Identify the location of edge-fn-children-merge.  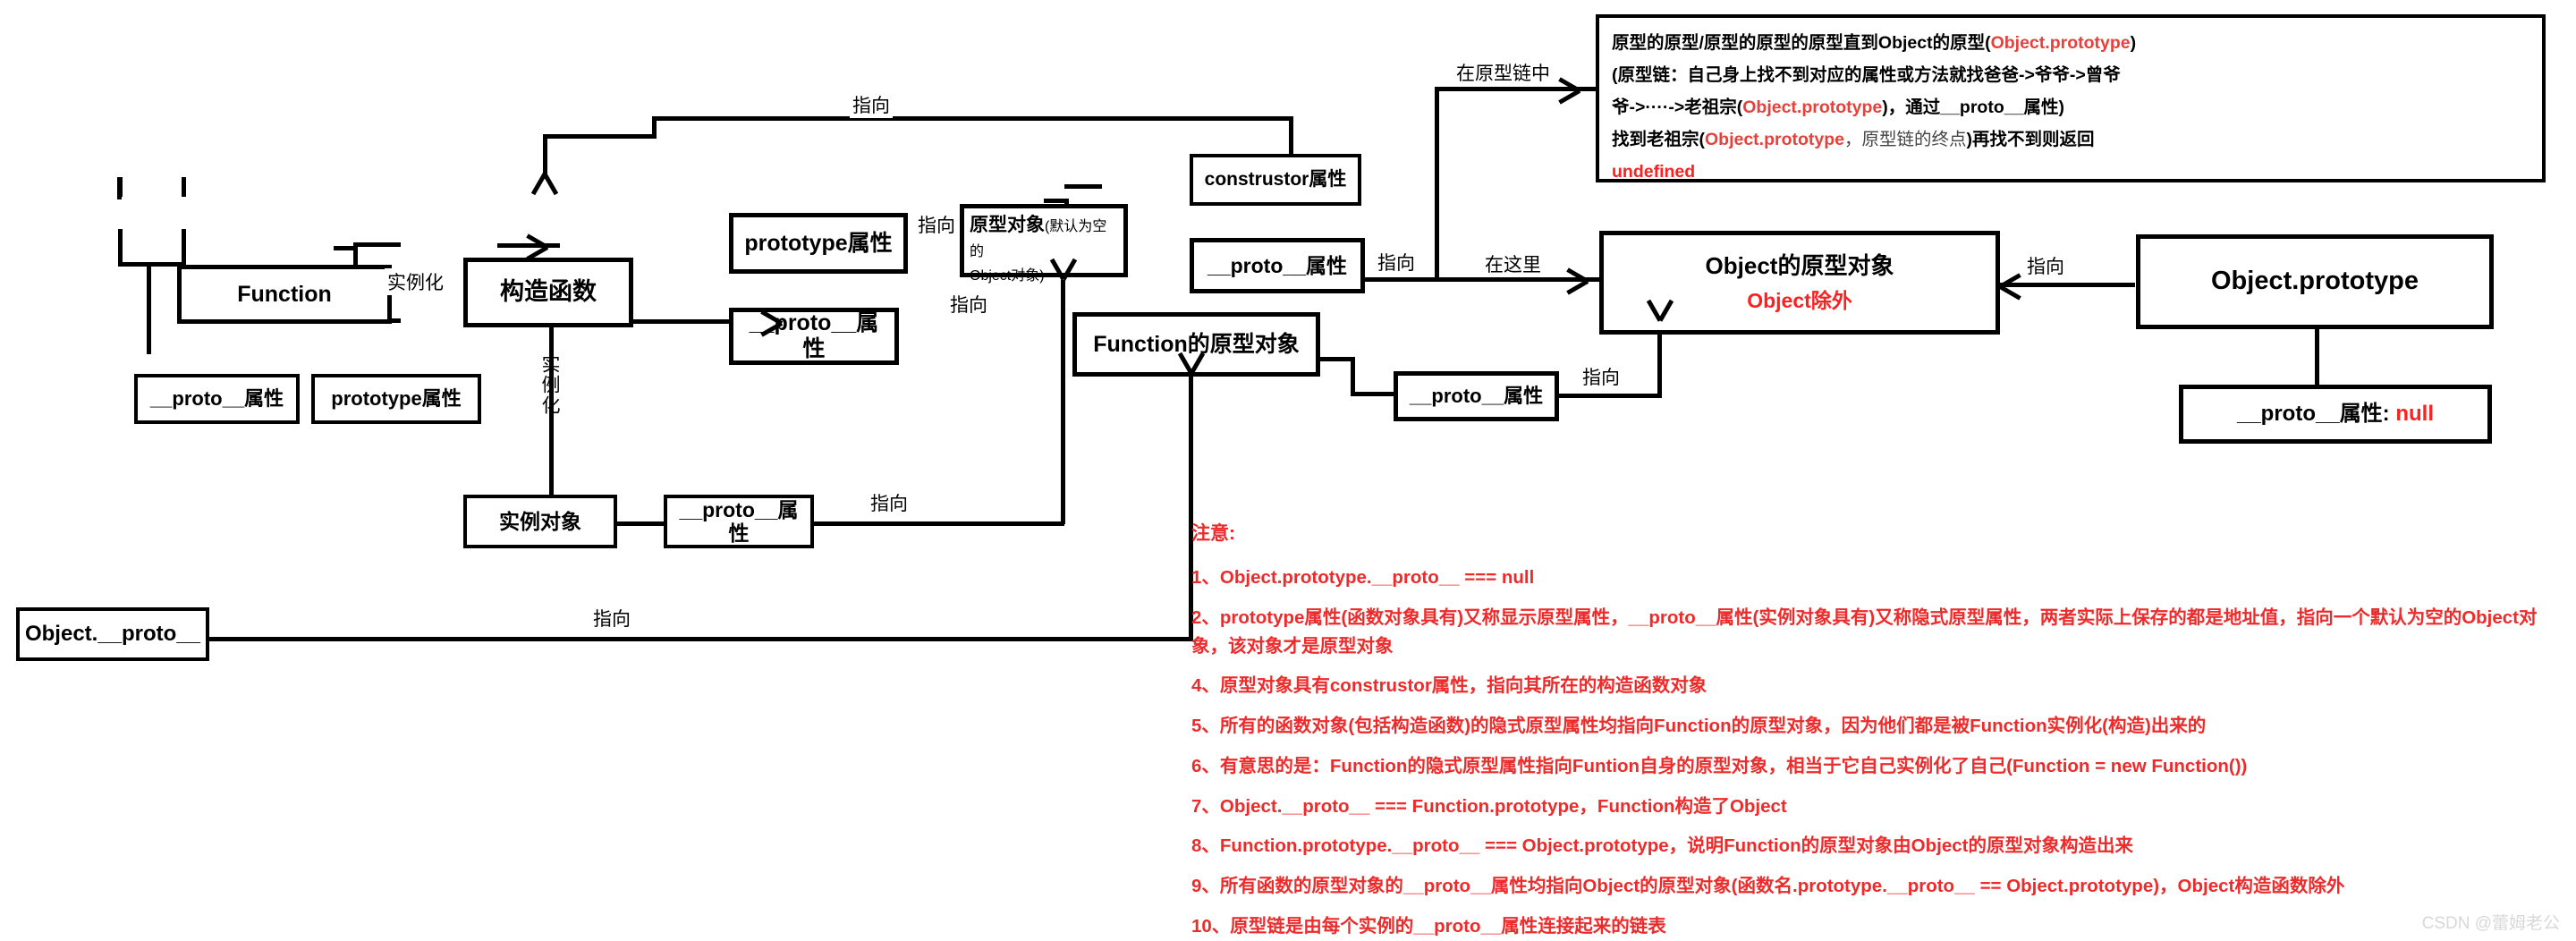
(152, 264).